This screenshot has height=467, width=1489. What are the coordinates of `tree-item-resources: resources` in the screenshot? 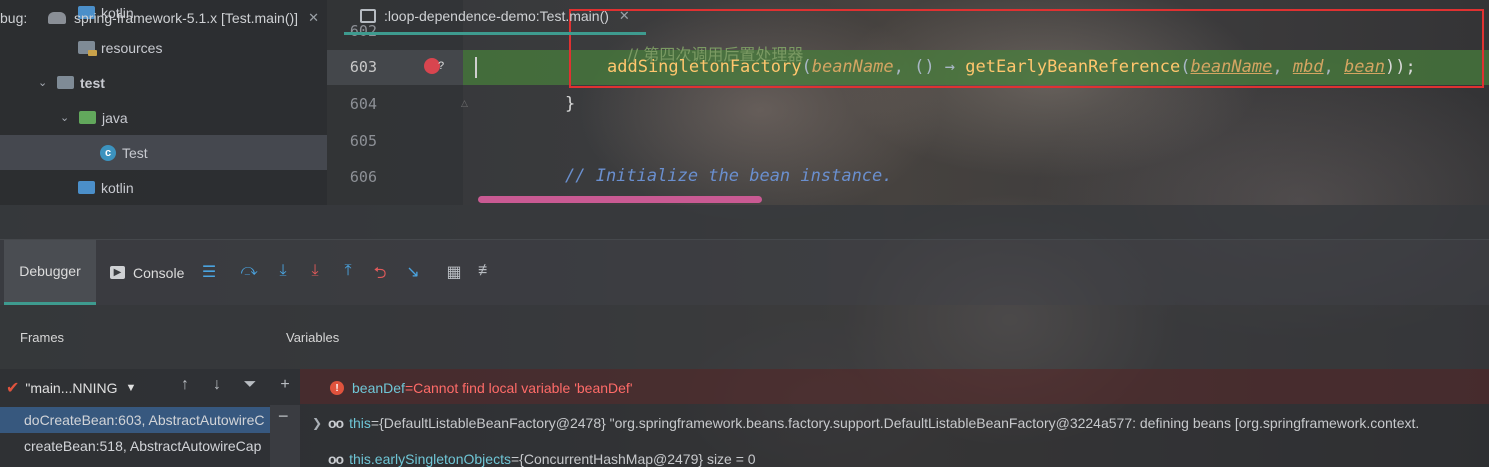 It's located at (163, 47).